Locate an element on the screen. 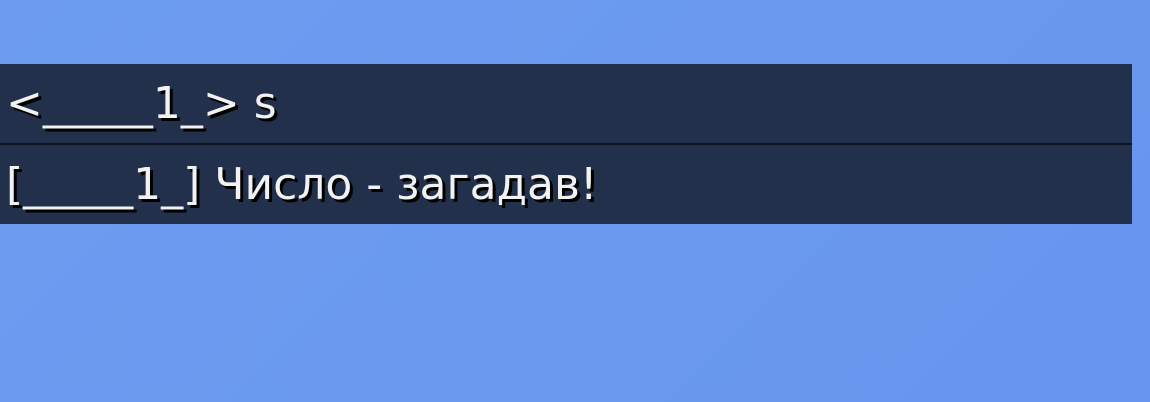 This screenshot has height=402, width=1150. chat-line-text: <_____1_> s is located at coordinates (141, 103).